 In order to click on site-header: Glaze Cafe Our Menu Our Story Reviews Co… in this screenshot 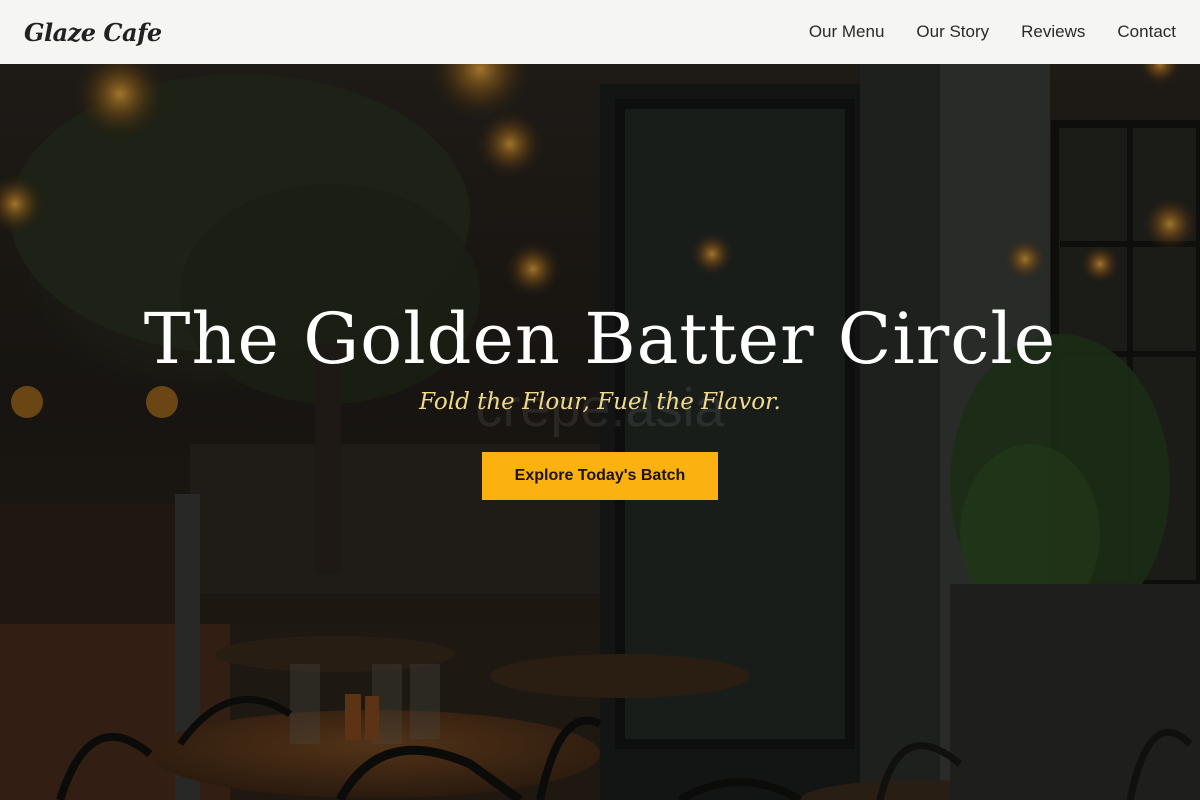, I will do `click(600, 32)`.